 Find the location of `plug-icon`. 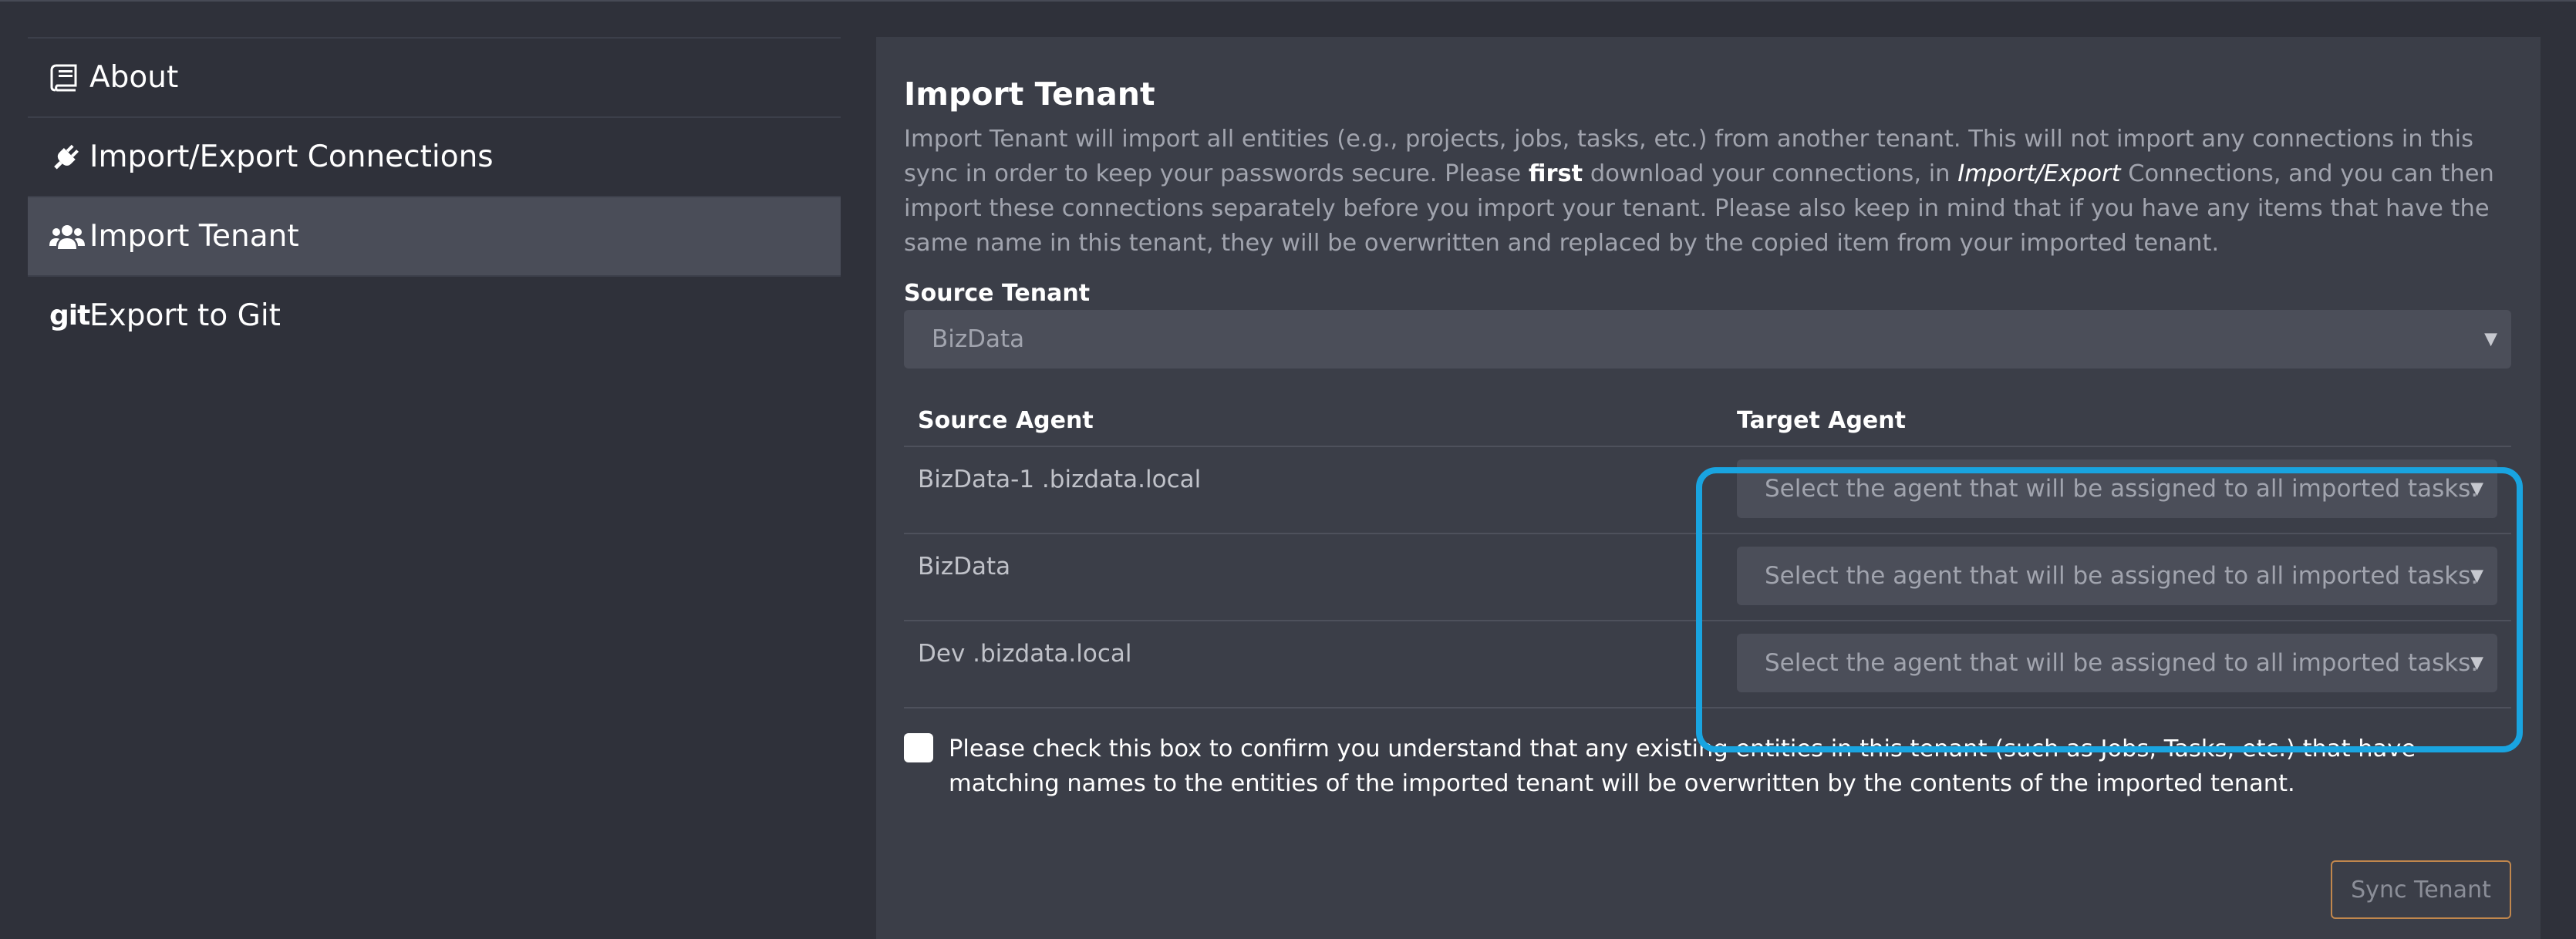

plug-icon is located at coordinates (67, 157).